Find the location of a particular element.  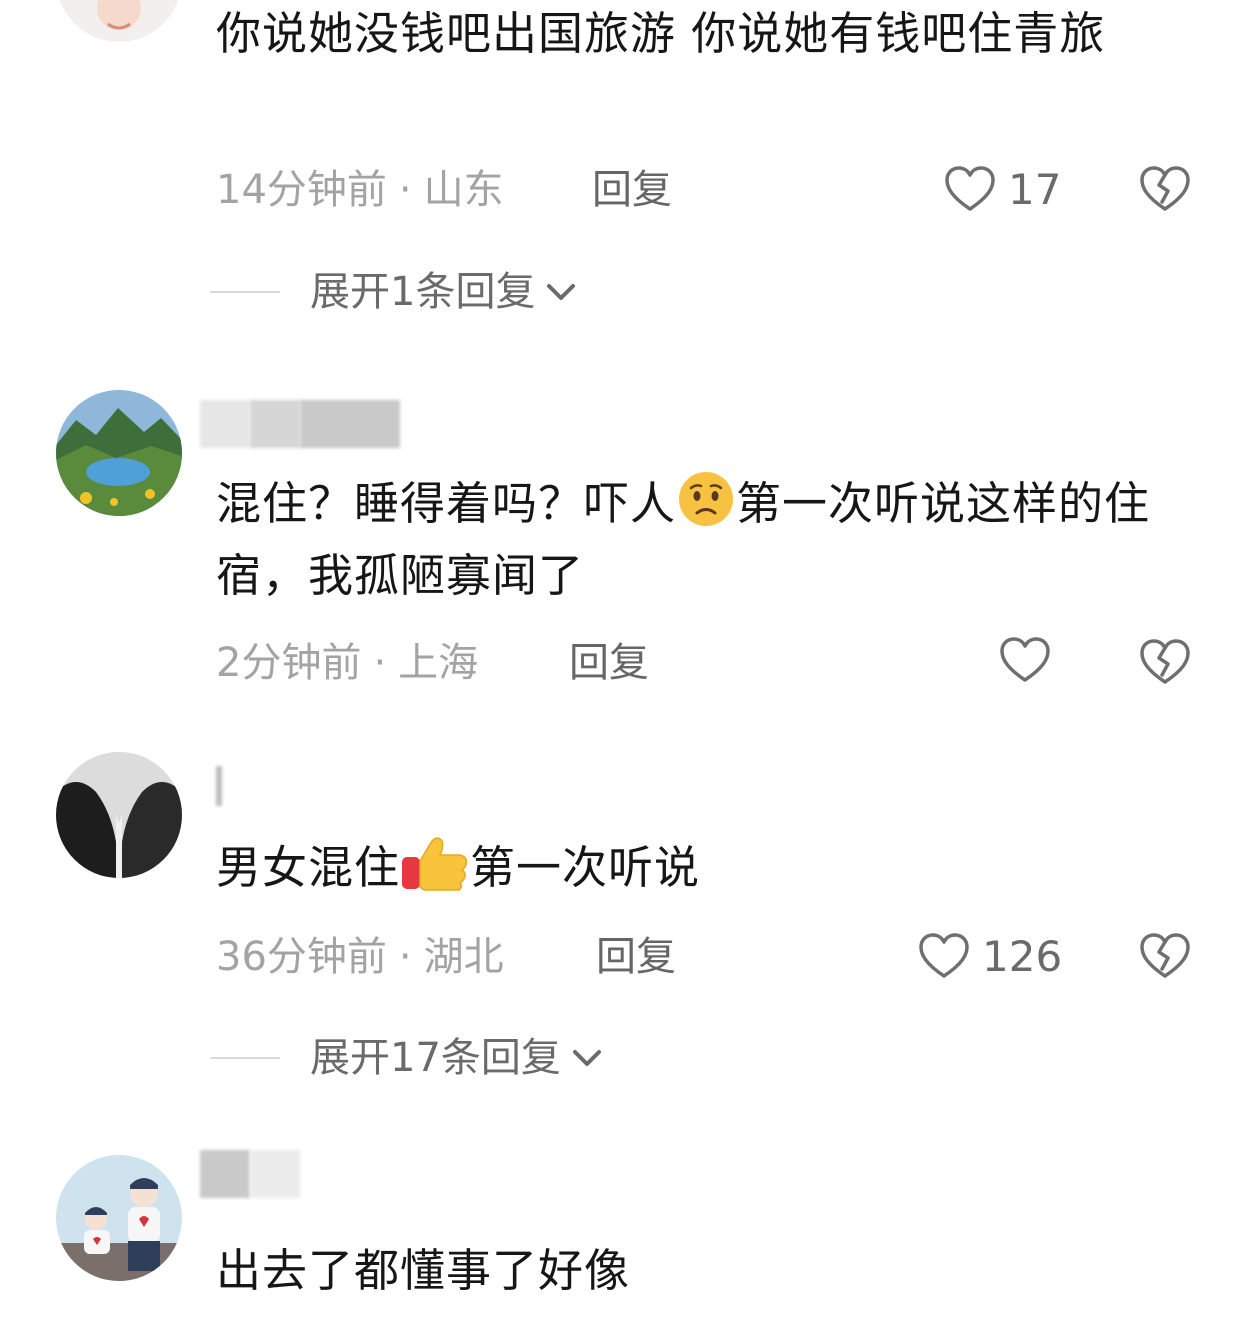

expand-replies-label: 展开17条回复 is located at coordinates (435, 1058).